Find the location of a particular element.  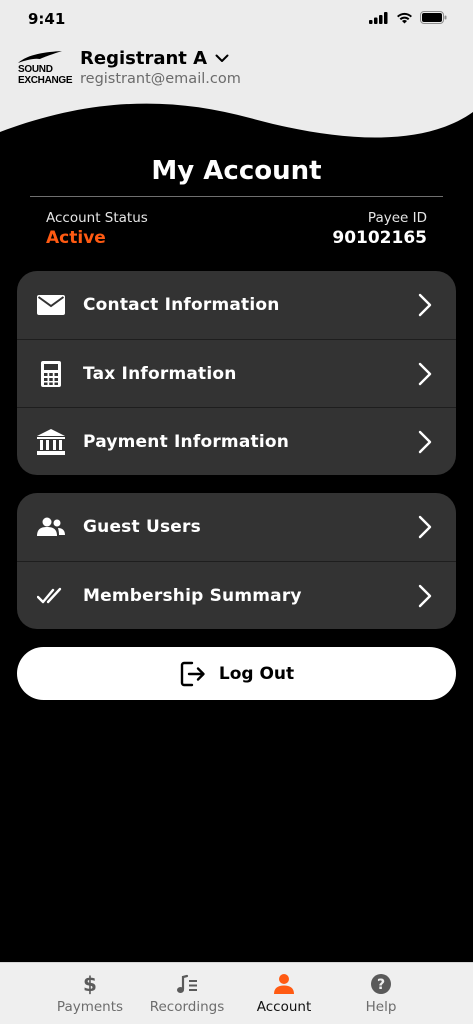

dollar-icon: $ is located at coordinates (90, 984).